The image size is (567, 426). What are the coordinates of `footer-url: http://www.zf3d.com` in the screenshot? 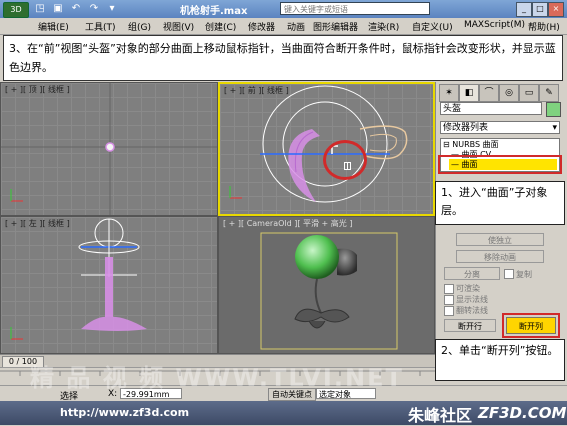 It's located at (124, 412).